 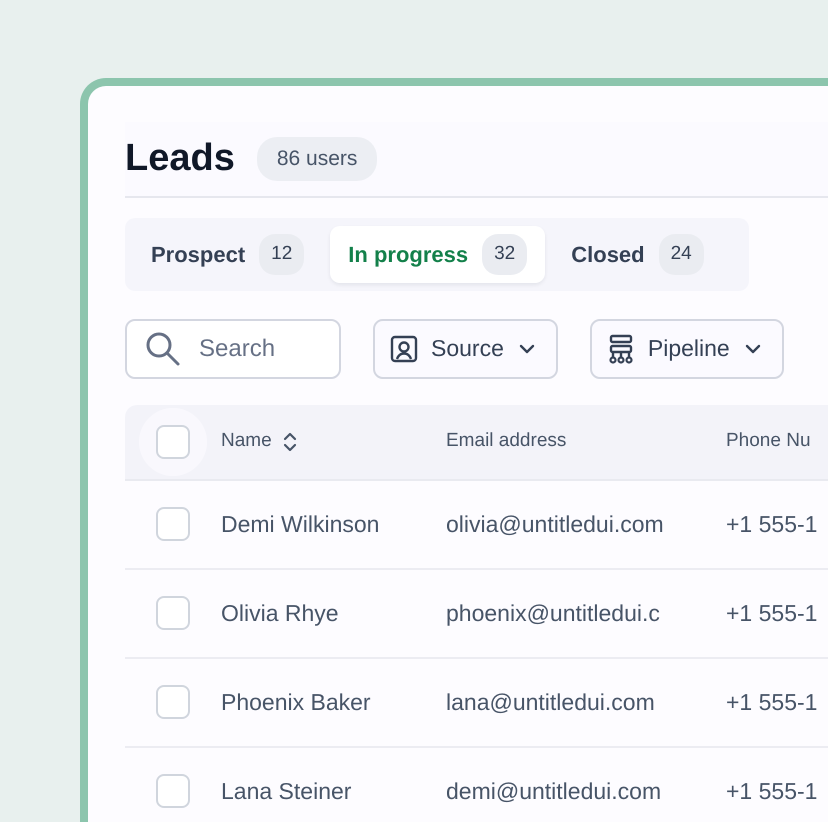 What do you see at coordinates (280, 613) in the screenshot?
I see `table-cell: Olivia Rhye` at bounding box center [280, 613].